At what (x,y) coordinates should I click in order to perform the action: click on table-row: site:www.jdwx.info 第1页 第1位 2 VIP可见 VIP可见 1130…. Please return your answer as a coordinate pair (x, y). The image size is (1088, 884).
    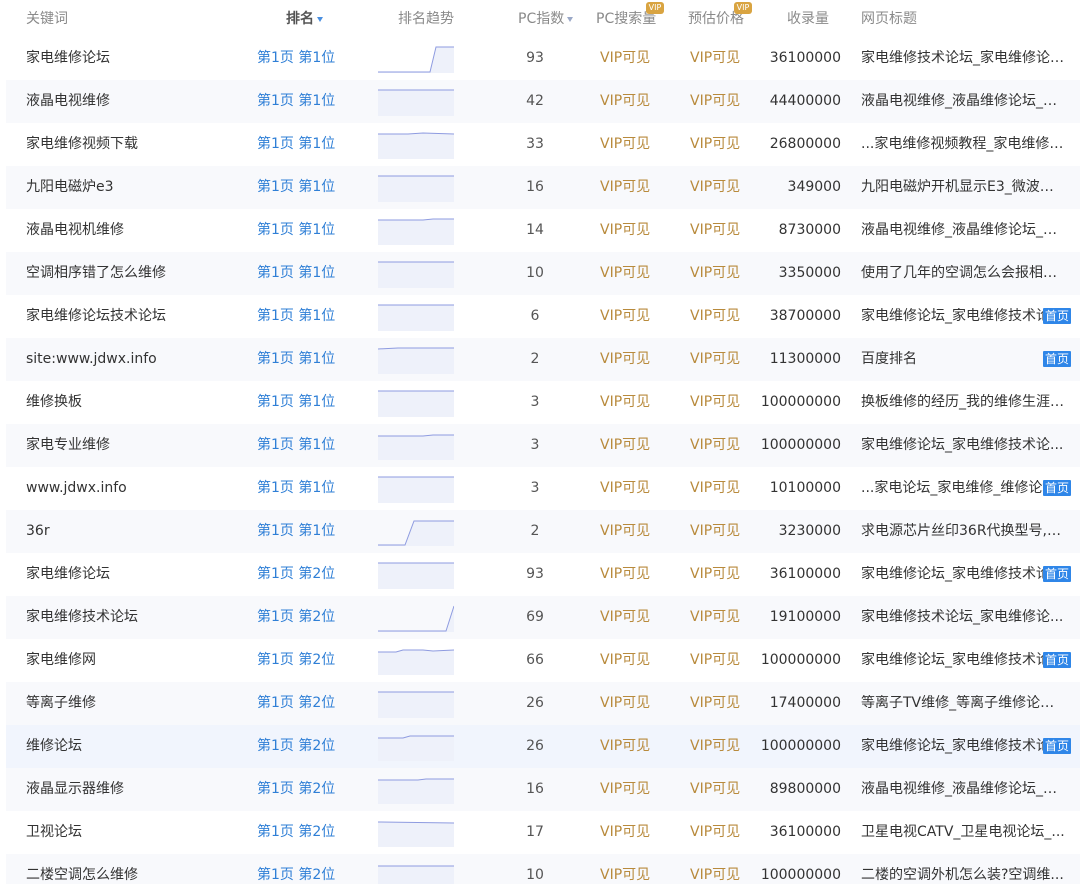
    Looking at the image, I should click on (544, 359).